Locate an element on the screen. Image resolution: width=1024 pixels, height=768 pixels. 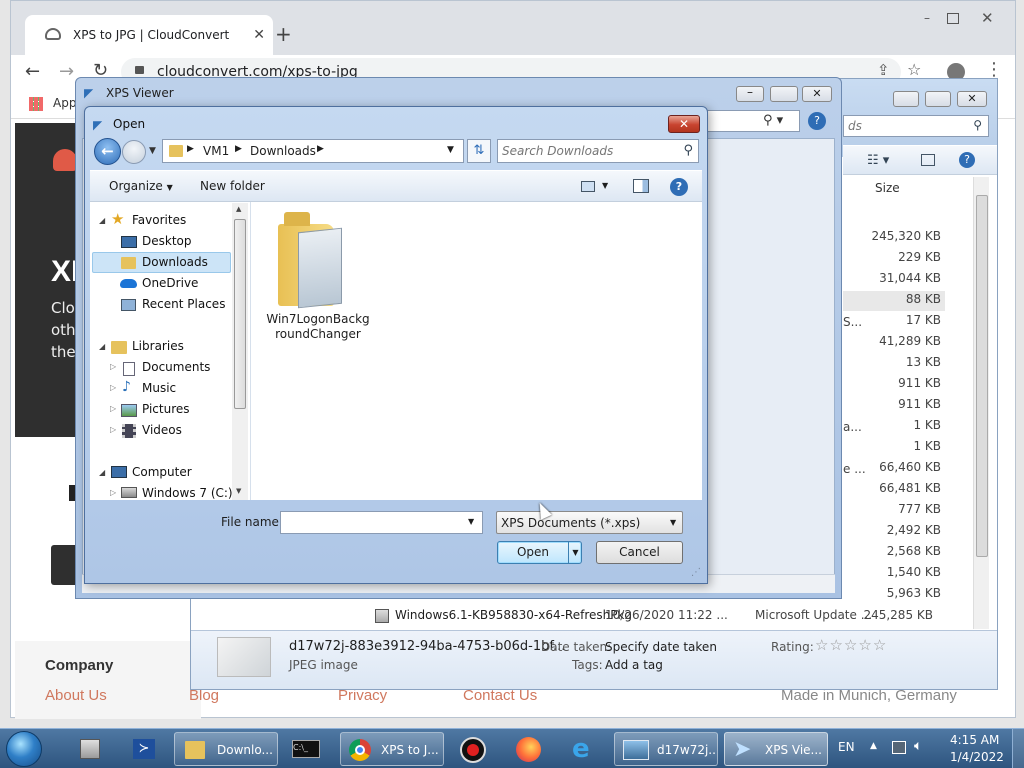
nav-libraries: Libraries is located at coordinates (158, 346).